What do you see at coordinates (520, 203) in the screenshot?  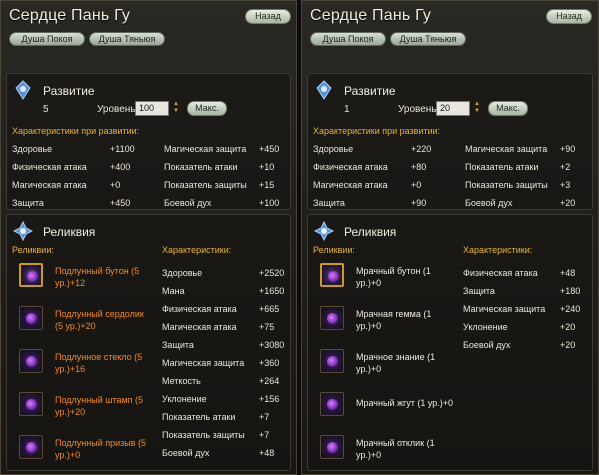 I see `stat-row: Боевой дух +20` at bounding box center [520, 203].